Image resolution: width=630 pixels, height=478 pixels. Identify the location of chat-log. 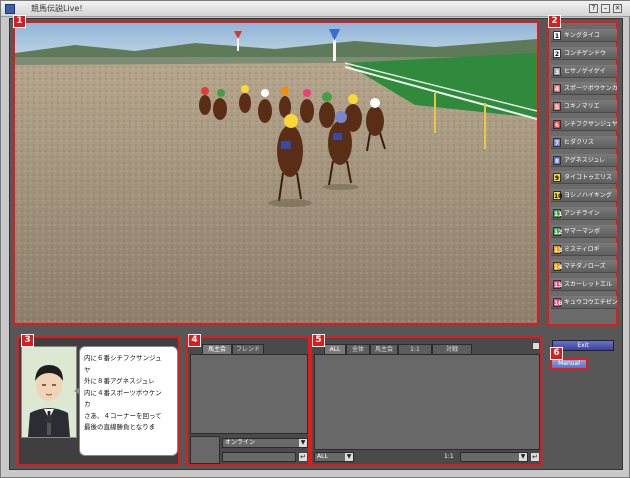
(427, 402).